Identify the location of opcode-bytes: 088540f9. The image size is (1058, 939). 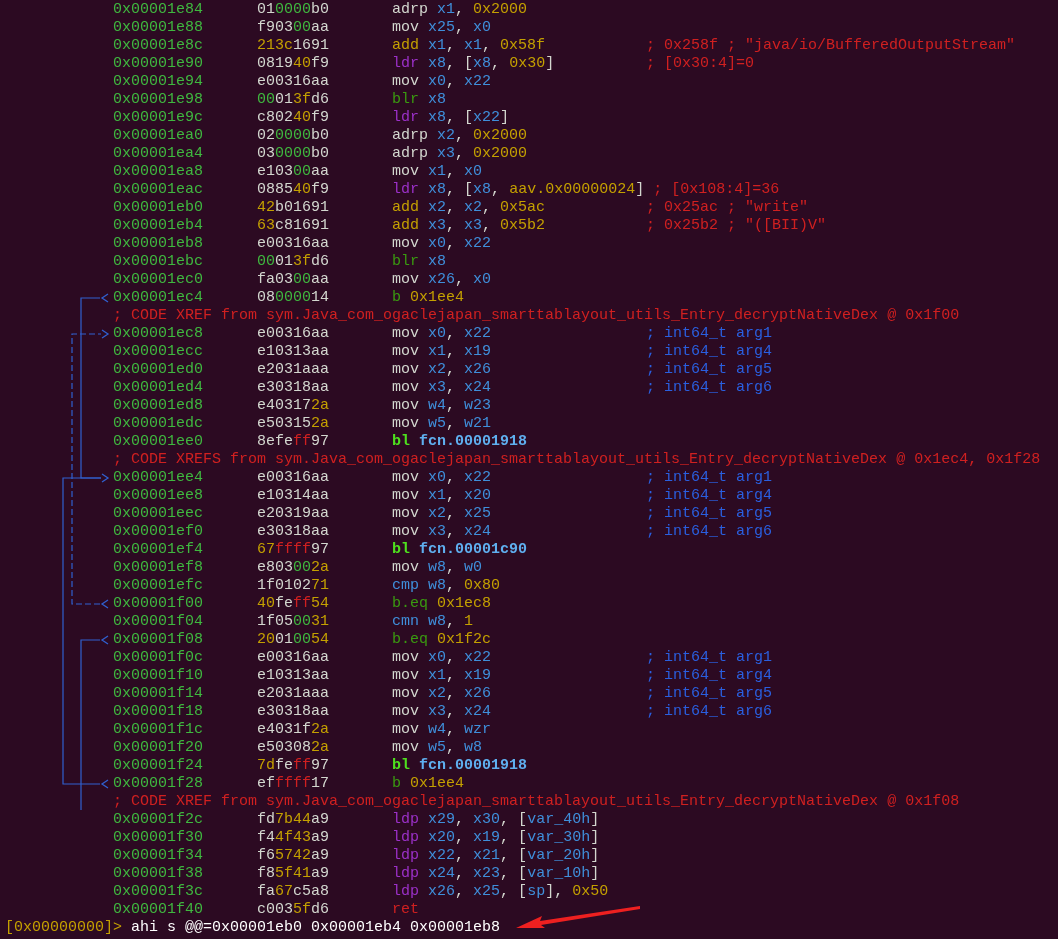
(294, 190).